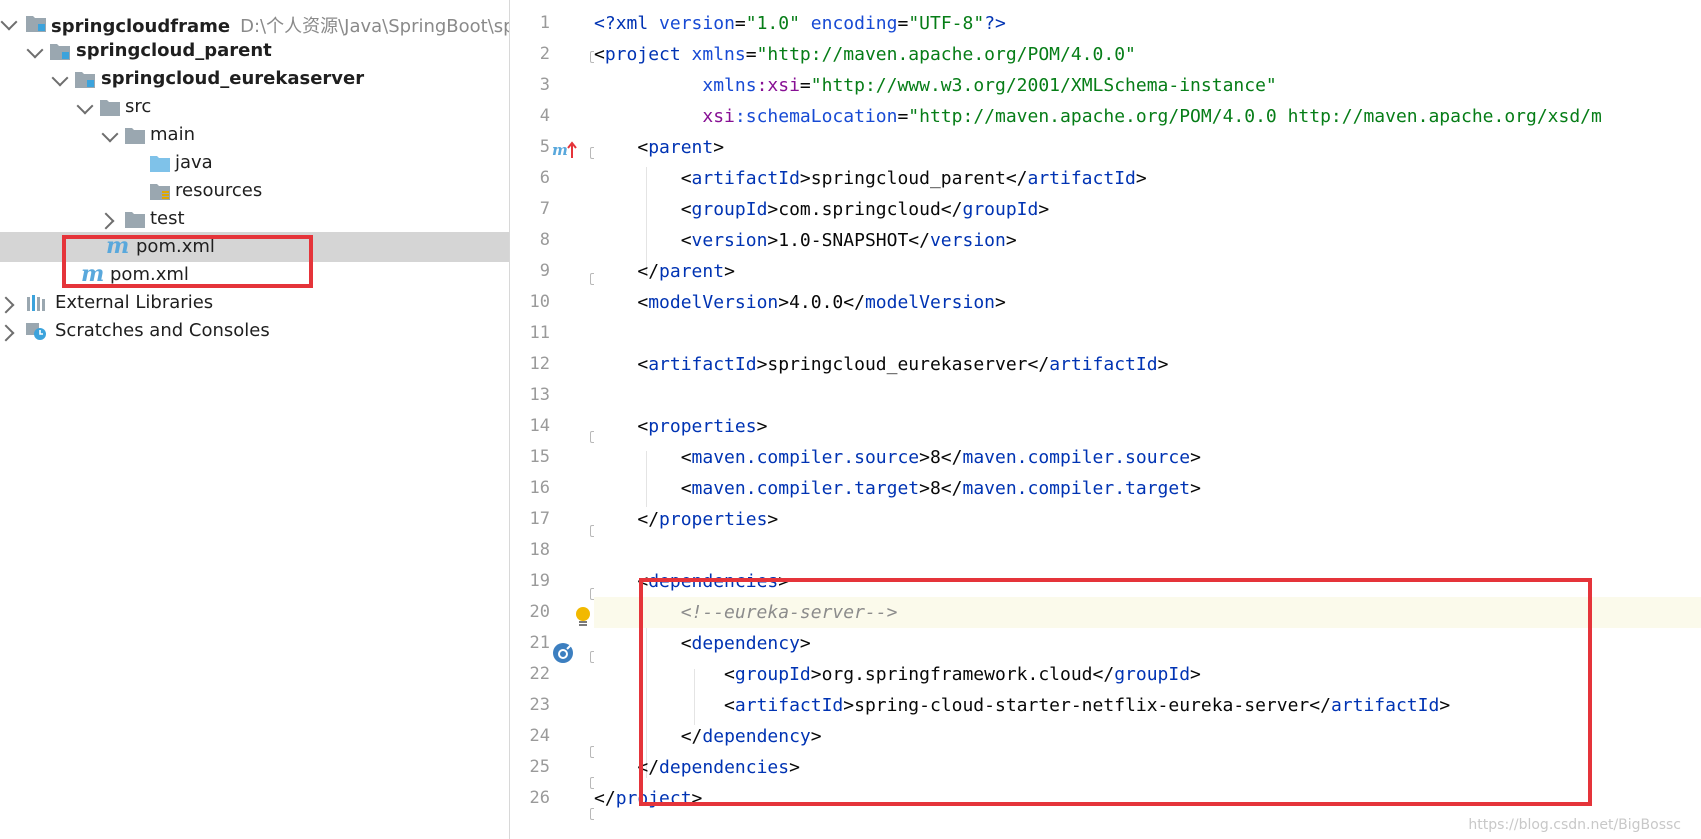  Describe the element at coordinates (544, 85) in the screenshot. I see `line-number: 3` at that location.